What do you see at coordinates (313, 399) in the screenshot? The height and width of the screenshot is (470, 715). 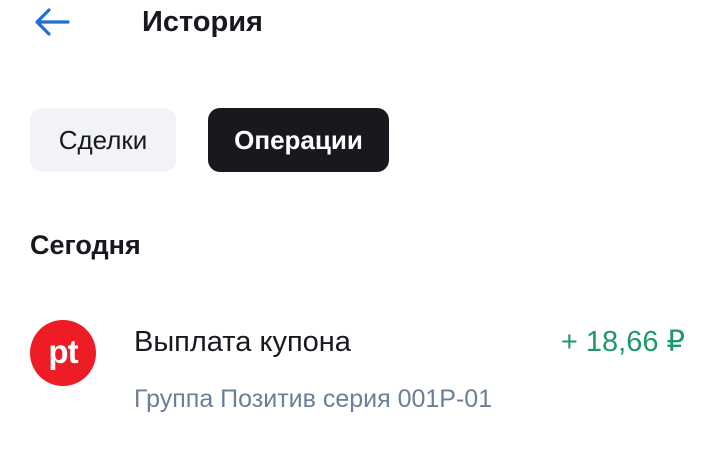 I see `operation-subtitle: Группа Позитив серия 001P-01` at bounding box center [313, 399].